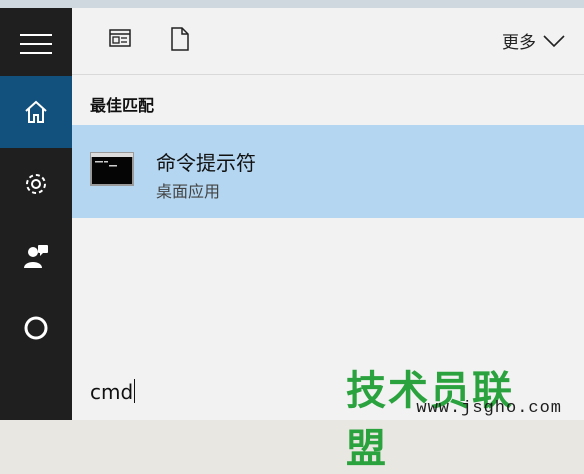  I want to click on cortana-circle-icon, so click(36, 328).